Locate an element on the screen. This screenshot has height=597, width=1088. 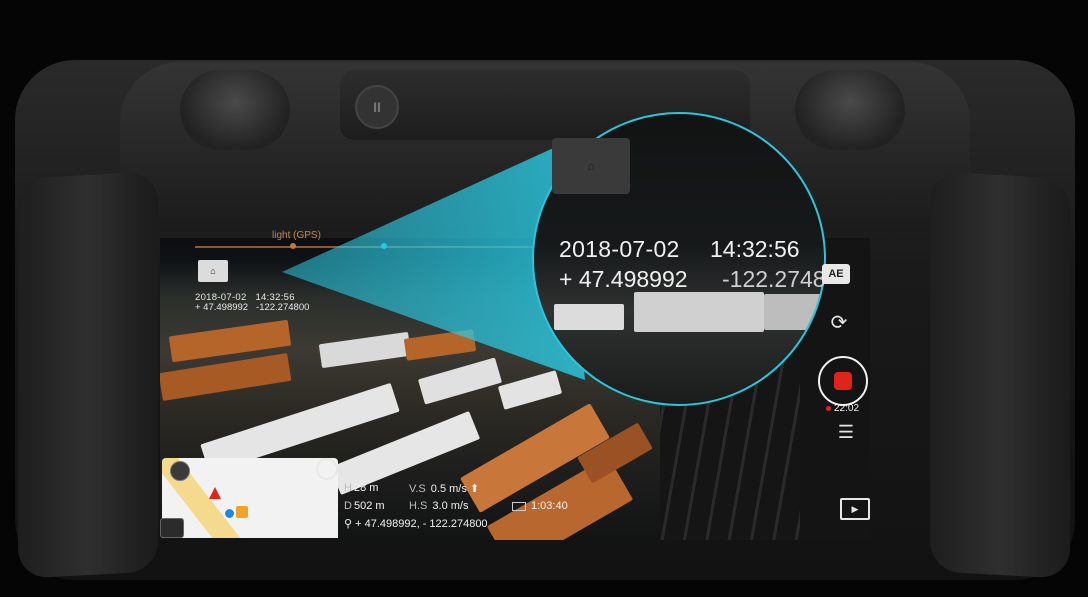
record-stop-icon is located at coordinates (843, 381).